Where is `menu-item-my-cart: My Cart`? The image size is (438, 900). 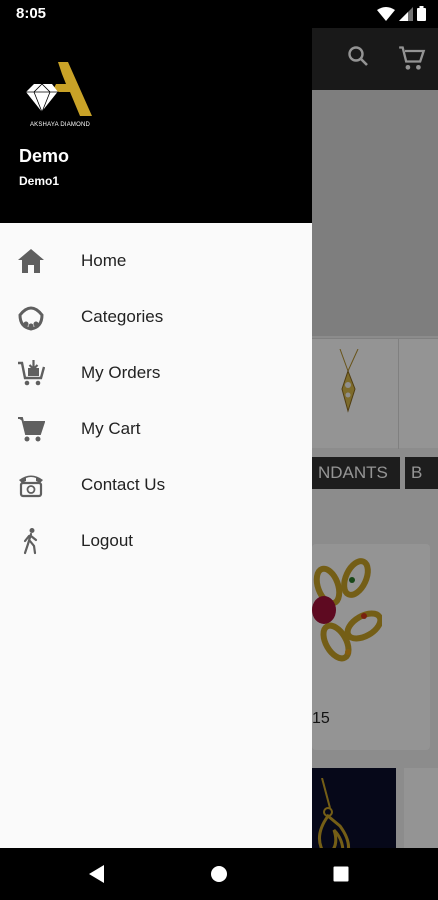 menu-item-my-cart: My Cart is located at coordinates (156, 429).